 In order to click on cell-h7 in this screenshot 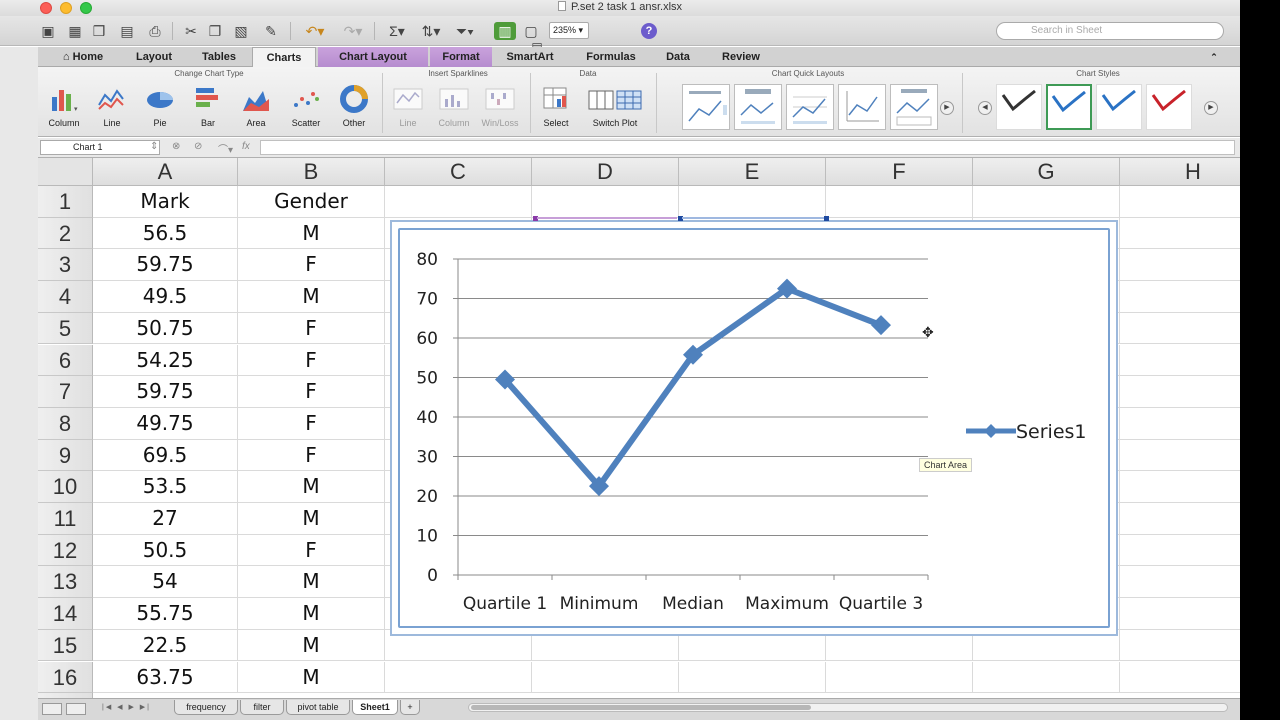, I will do `click(1180, 392)`.